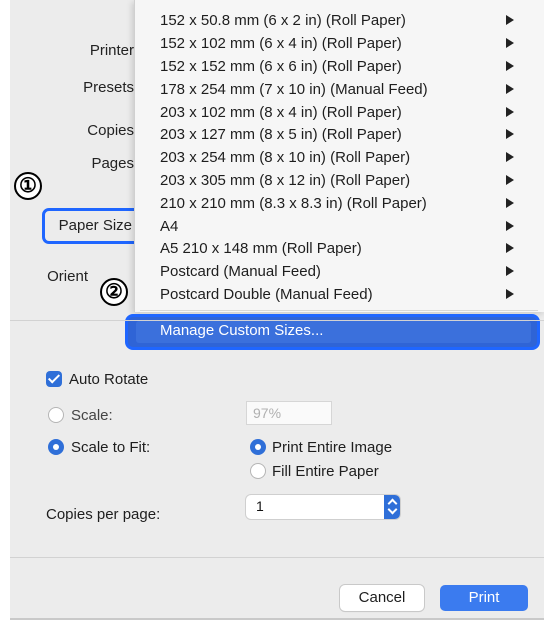 The image size is (544, 626). What do you see at coordinates (110, 130) in the screenshot?
I see `copies-label: Copies` at bounding box center [110, 130].